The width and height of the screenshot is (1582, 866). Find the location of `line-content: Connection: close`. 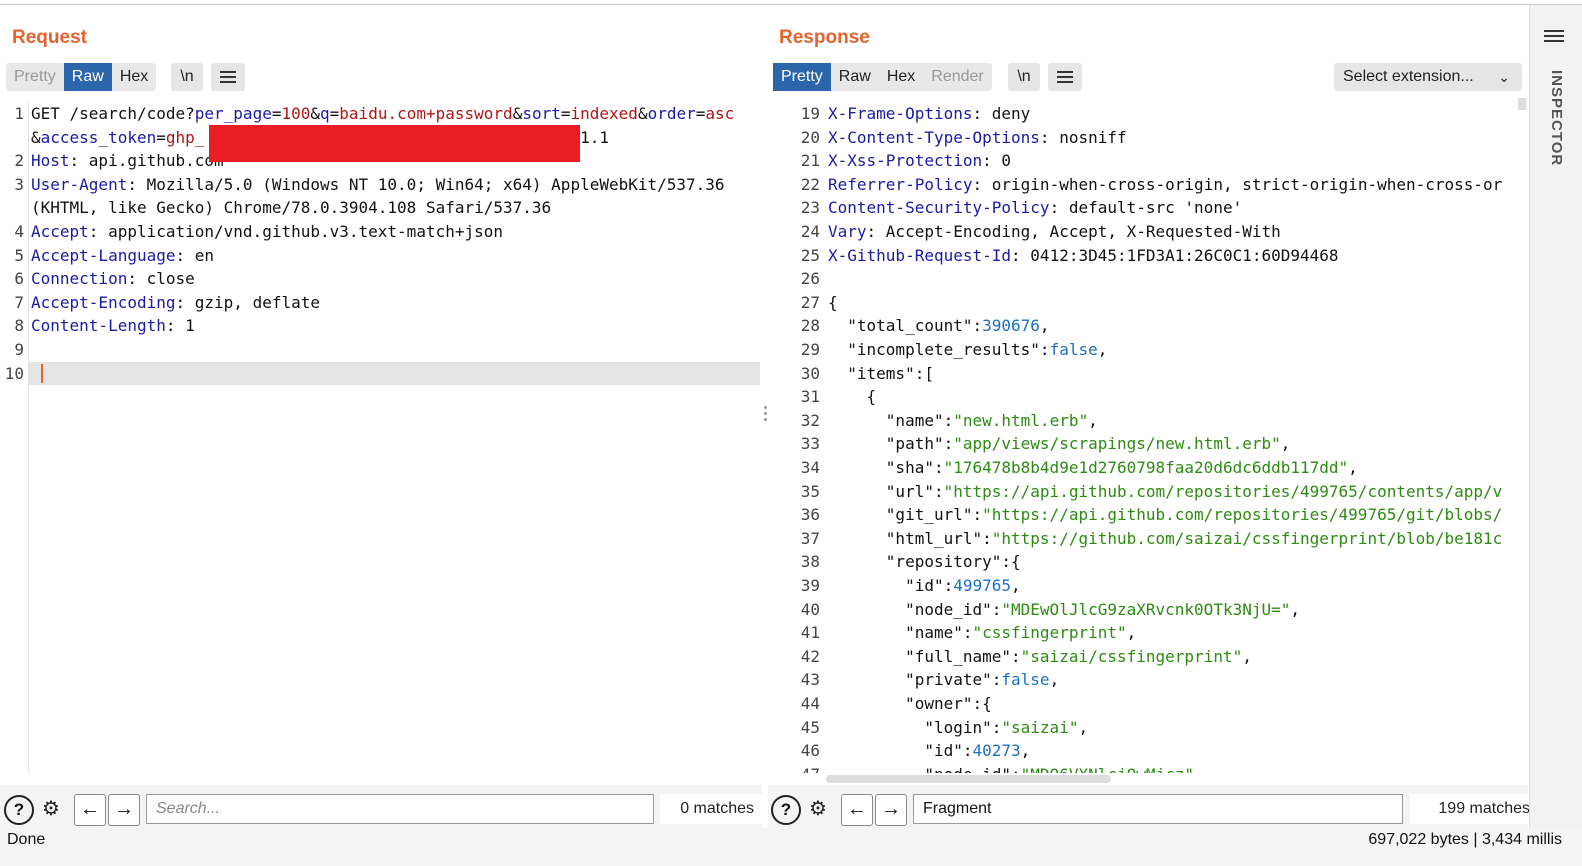

line-content: Connection: close is located at coordinates (113, 279).